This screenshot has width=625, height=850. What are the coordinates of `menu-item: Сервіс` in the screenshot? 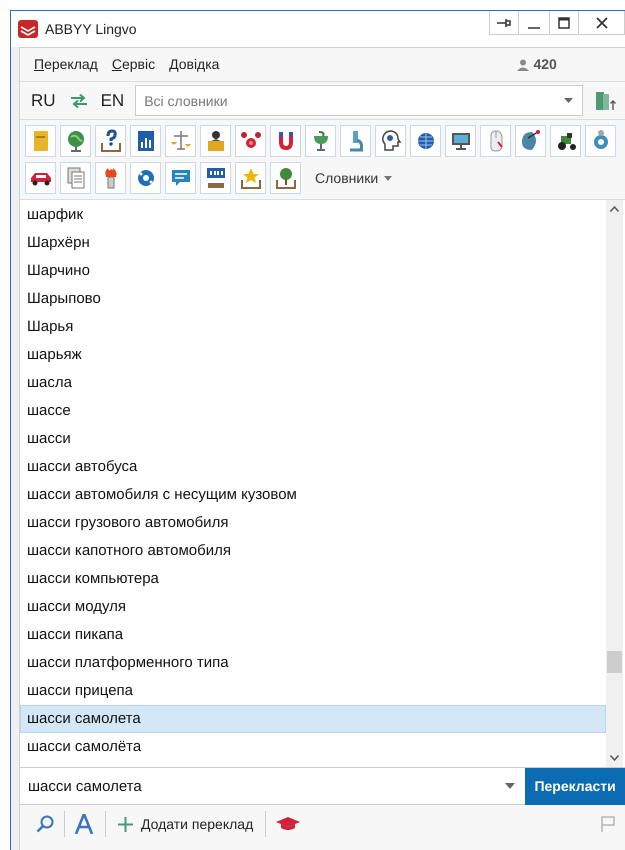 It's located at (134, 64).